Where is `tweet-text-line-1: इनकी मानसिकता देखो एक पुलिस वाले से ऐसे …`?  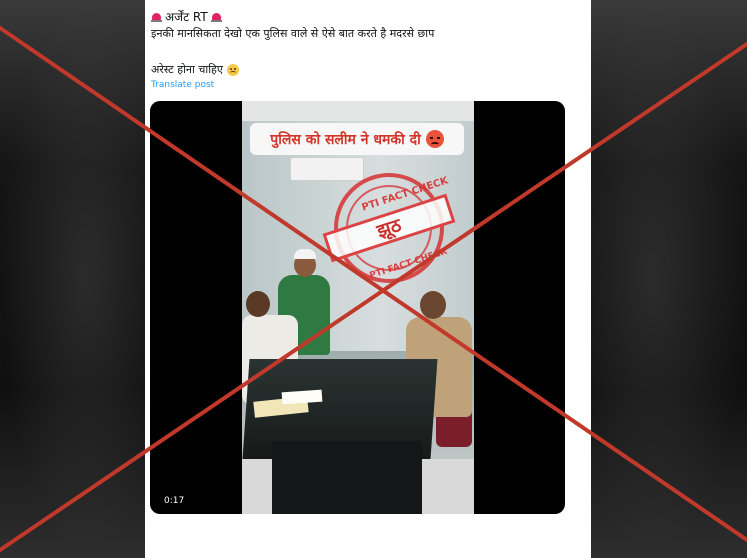
tweet-text-line-1: इनकी मानसिकता देखो एक पुलिस वाले से ऐसे … is located at coordinates (293, 33).